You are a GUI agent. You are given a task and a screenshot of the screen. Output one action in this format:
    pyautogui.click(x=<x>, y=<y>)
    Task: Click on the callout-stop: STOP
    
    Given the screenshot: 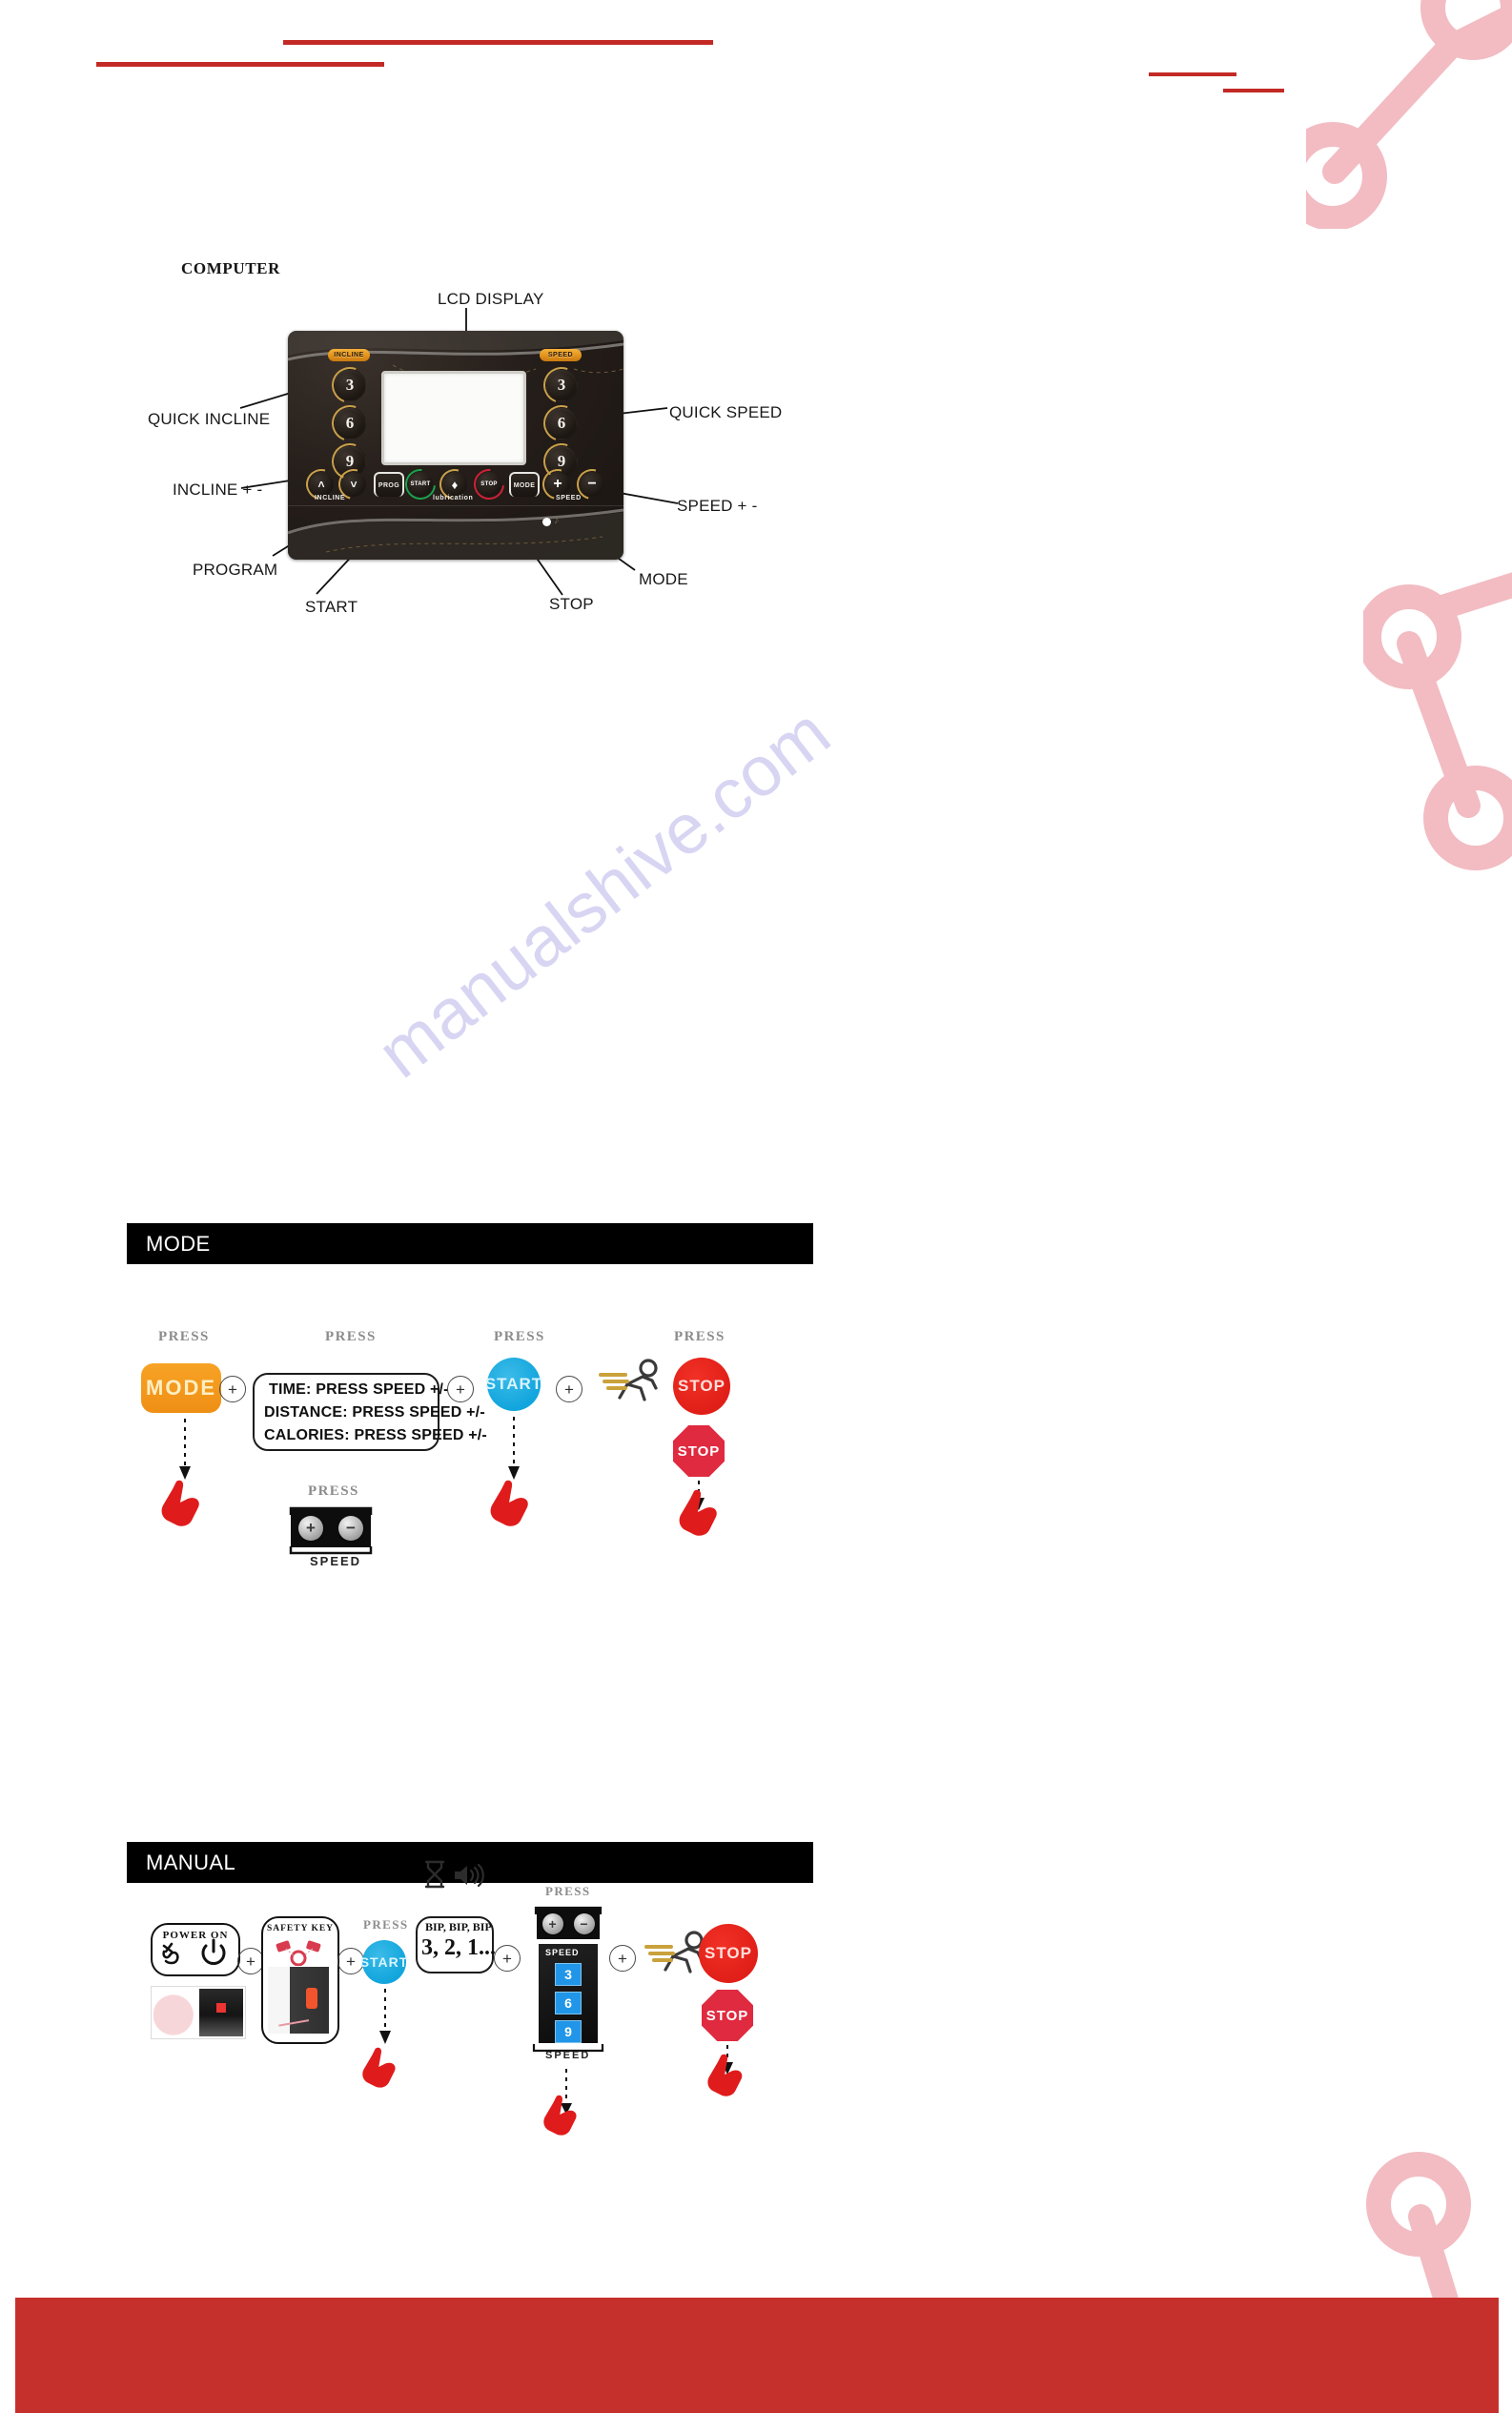 What is the action you would take?
    pyautogui.click(x=571, y=604)
    